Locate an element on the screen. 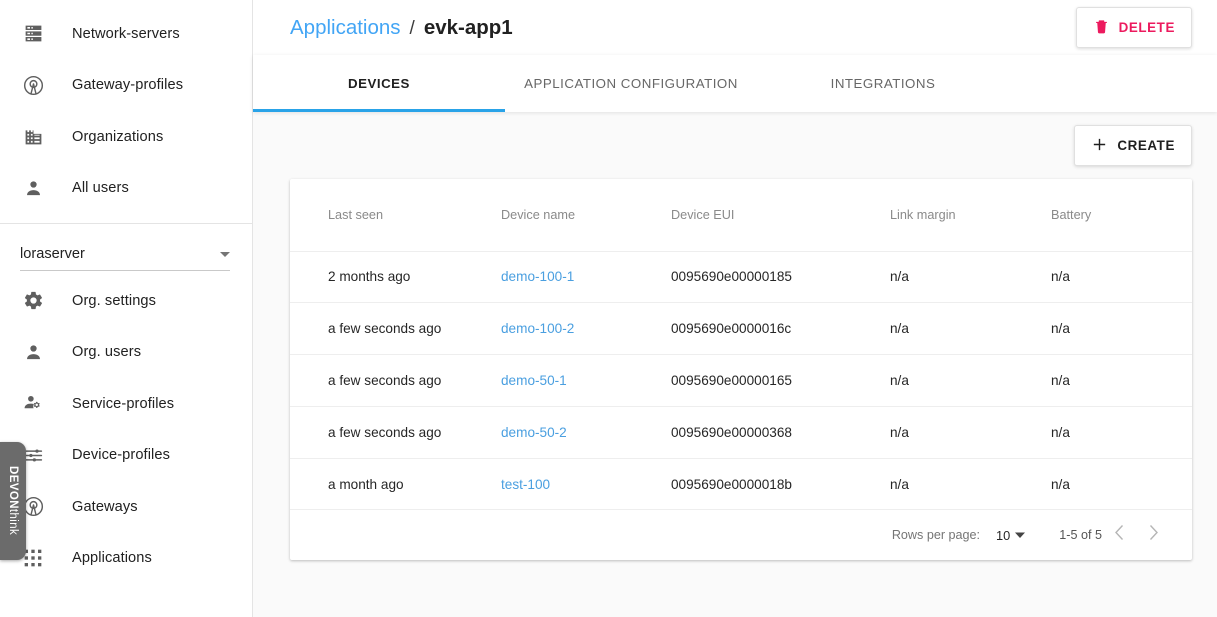  column-header-device-eui: Device EUI is located at coordinates (780, 215).